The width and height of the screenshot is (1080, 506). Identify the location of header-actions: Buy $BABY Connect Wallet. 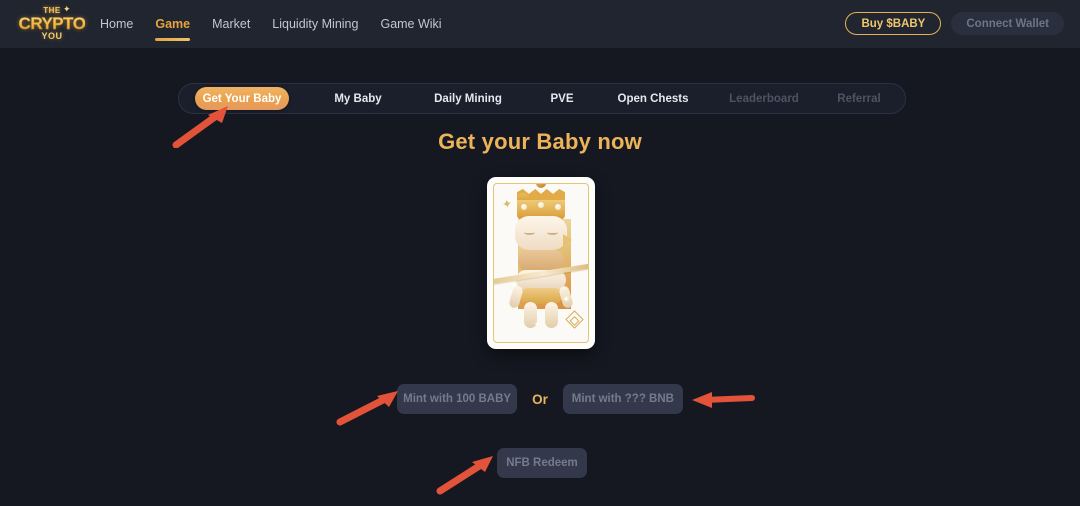
(954, 23).